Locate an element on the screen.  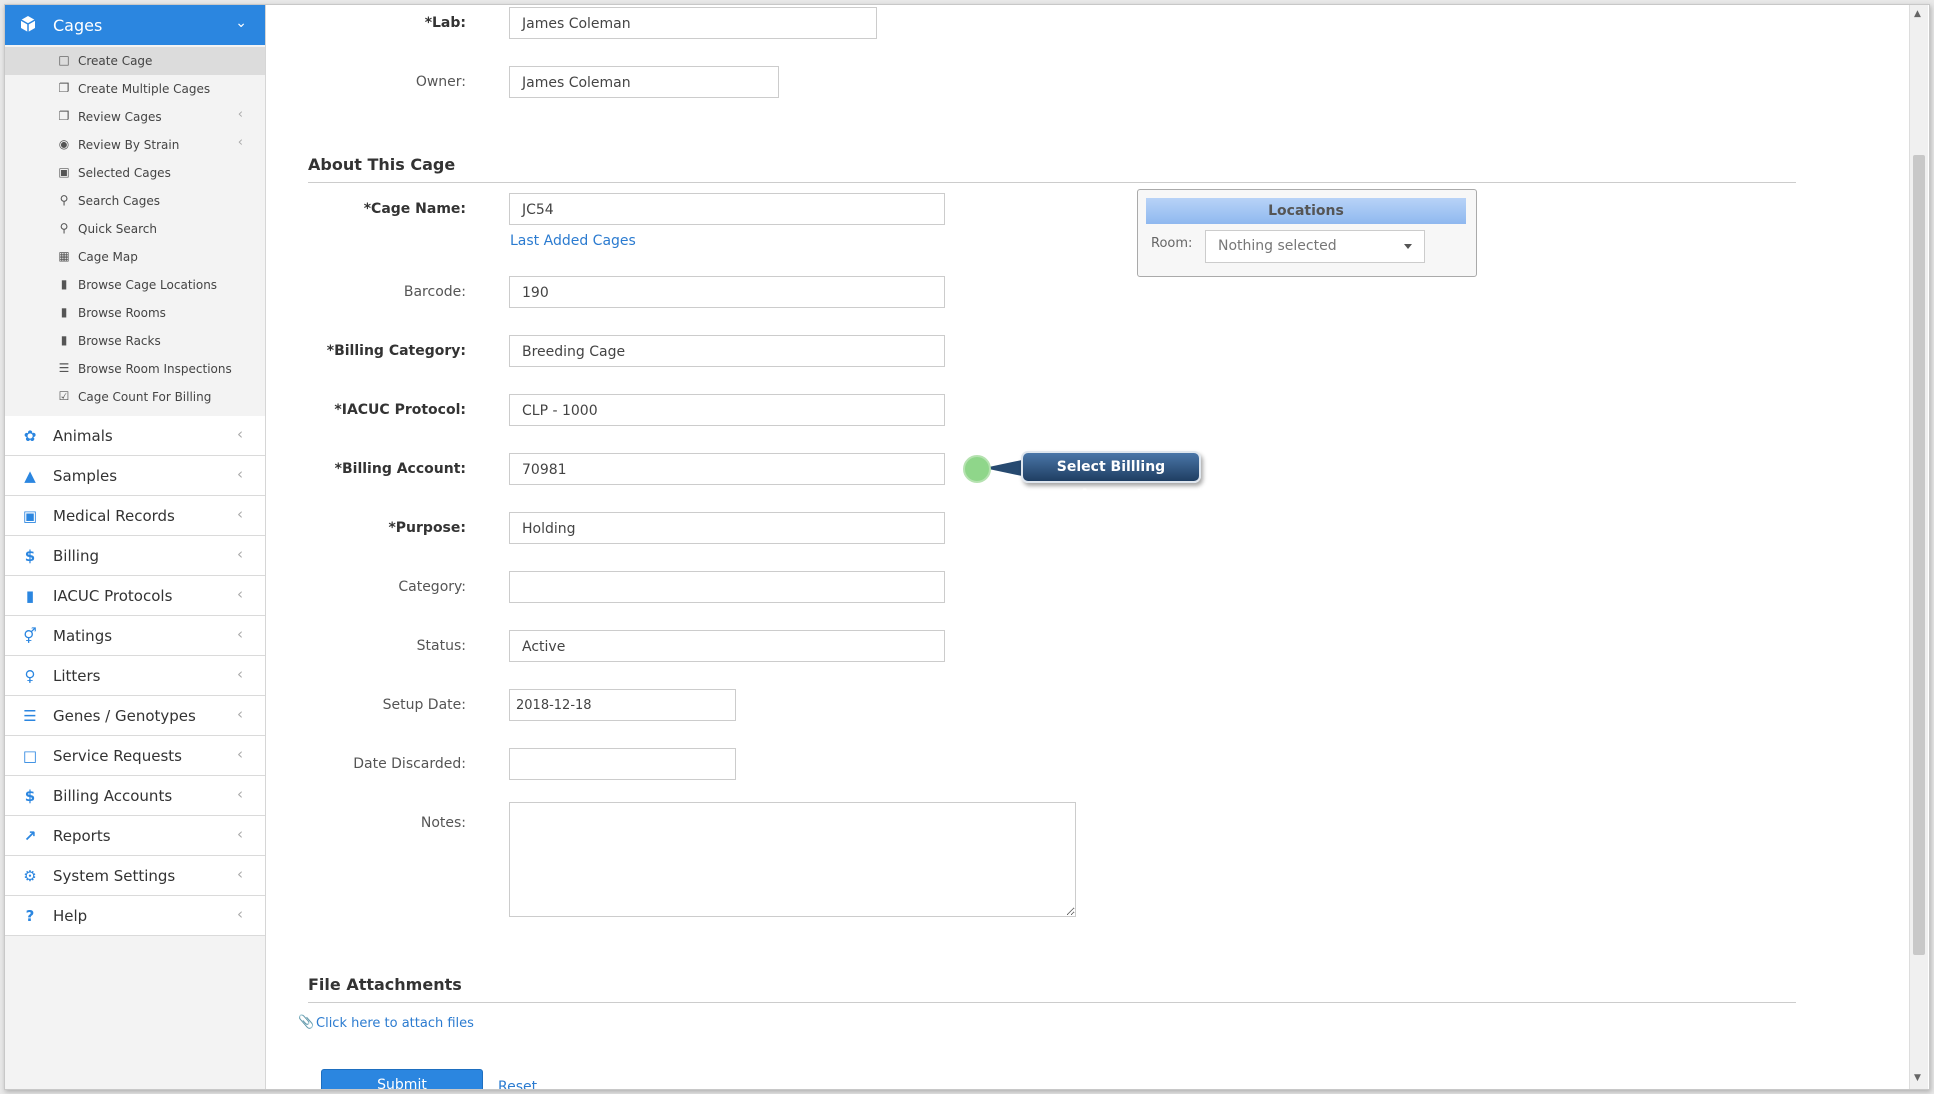
chart-icon: ↗ is located at coordinates (30, 836).